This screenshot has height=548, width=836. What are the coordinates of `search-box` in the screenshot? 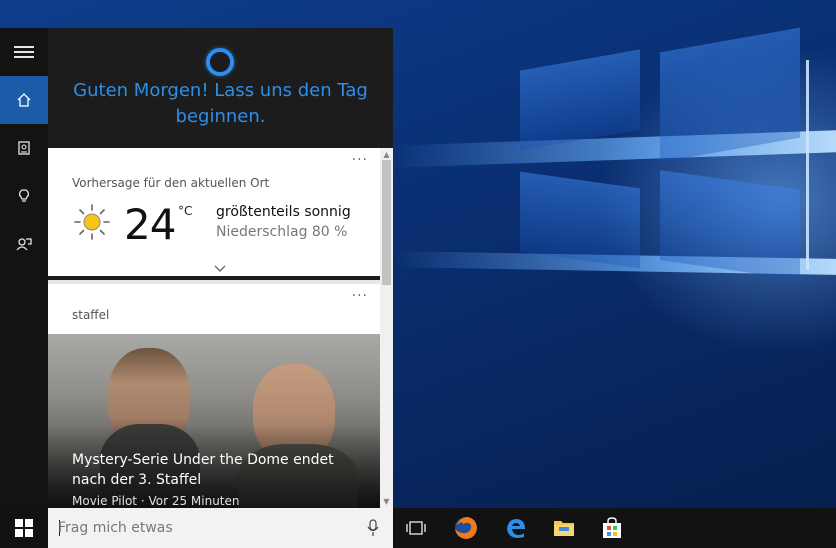 It's located at (220, 528).